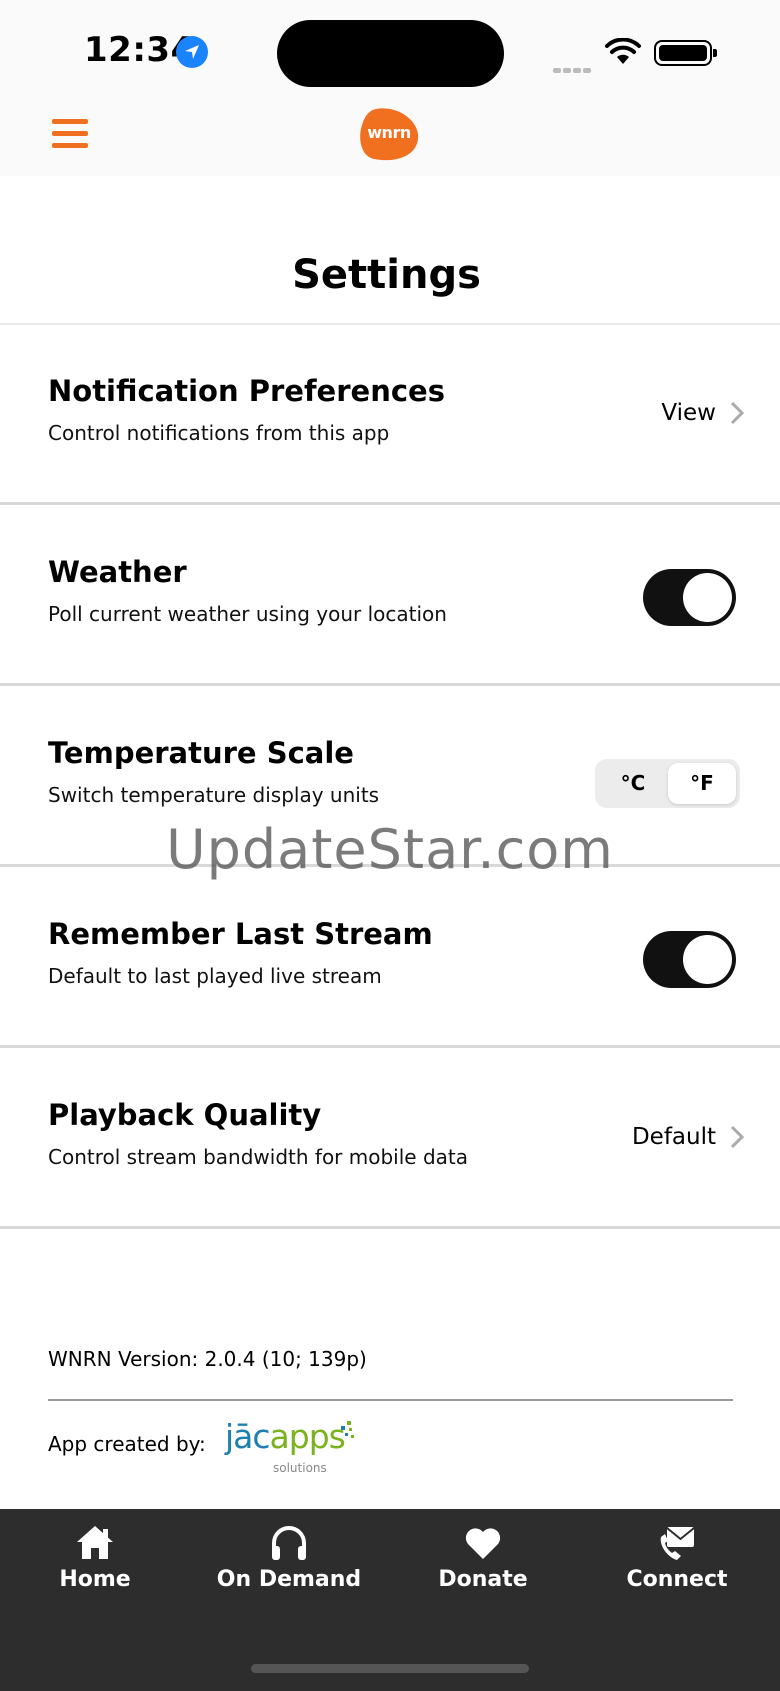 This screenshot has width=780, height=1691. I want to click on tab-label: On Demand, so click(289, 1579).